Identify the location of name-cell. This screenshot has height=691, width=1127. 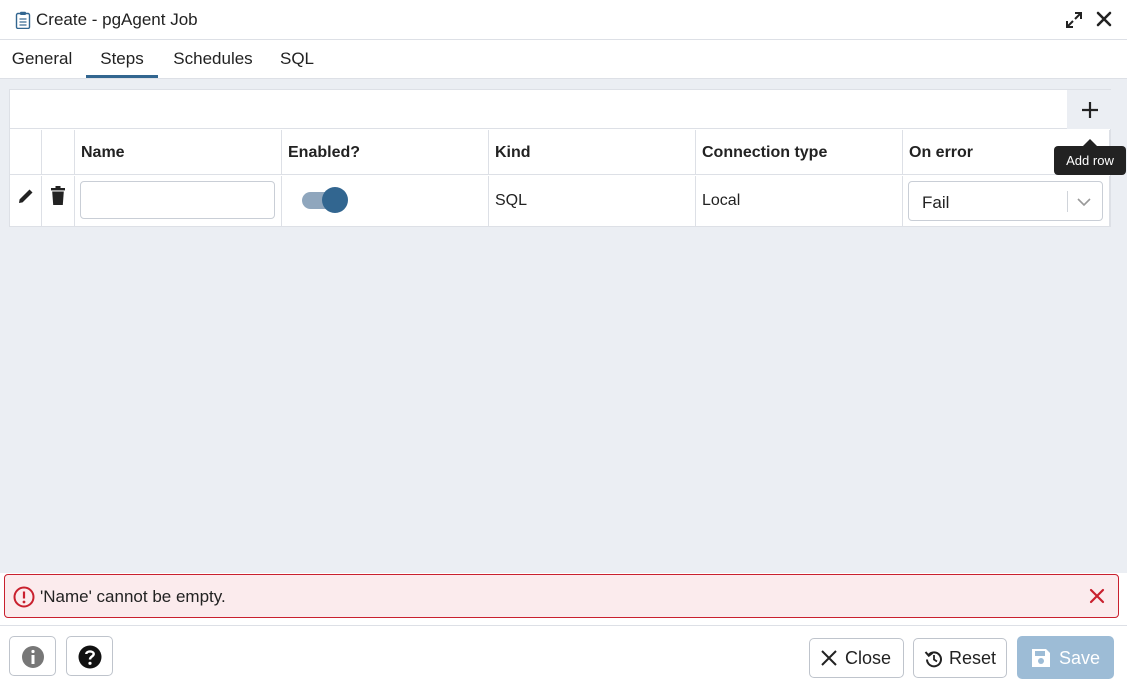
(178, 201).